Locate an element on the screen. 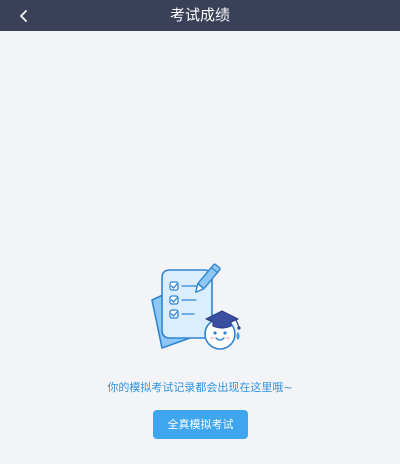  empty-state-message: 你的模拟考试记录都会出现在这里哦~ is located at coordinates (200, 387).